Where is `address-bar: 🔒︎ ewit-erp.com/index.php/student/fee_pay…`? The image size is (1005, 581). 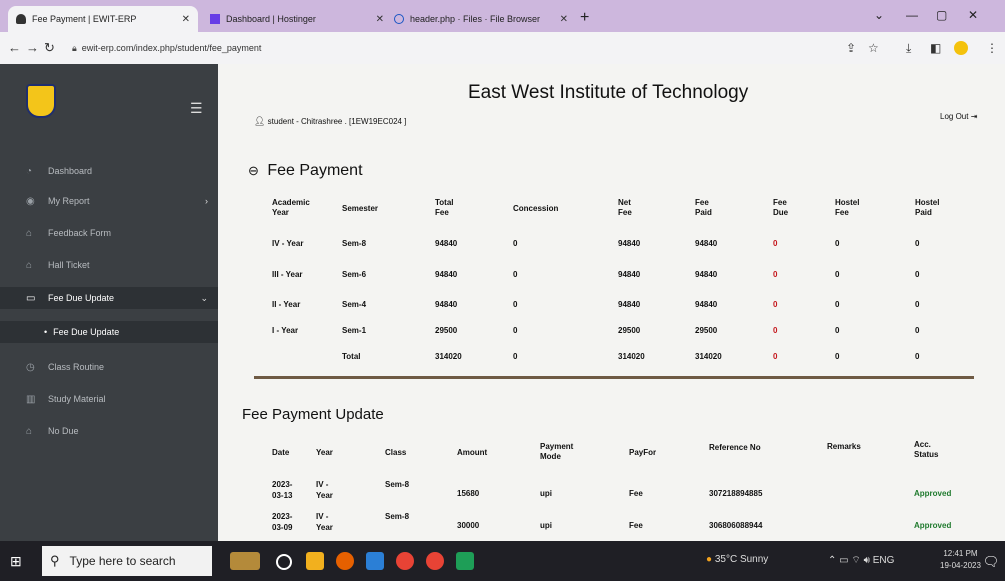 address-bar: 🔒︎ ewit-erp.com/index.php/student/fee_pay… is located at coordinates (445, 48).